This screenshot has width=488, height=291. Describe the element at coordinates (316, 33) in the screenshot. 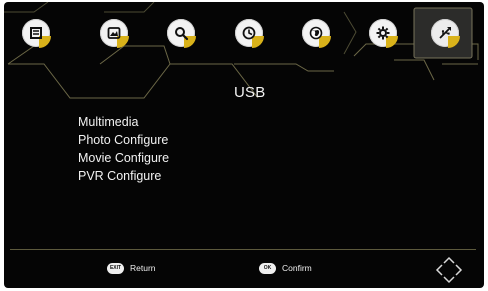

I see `globe-icon` at that location.